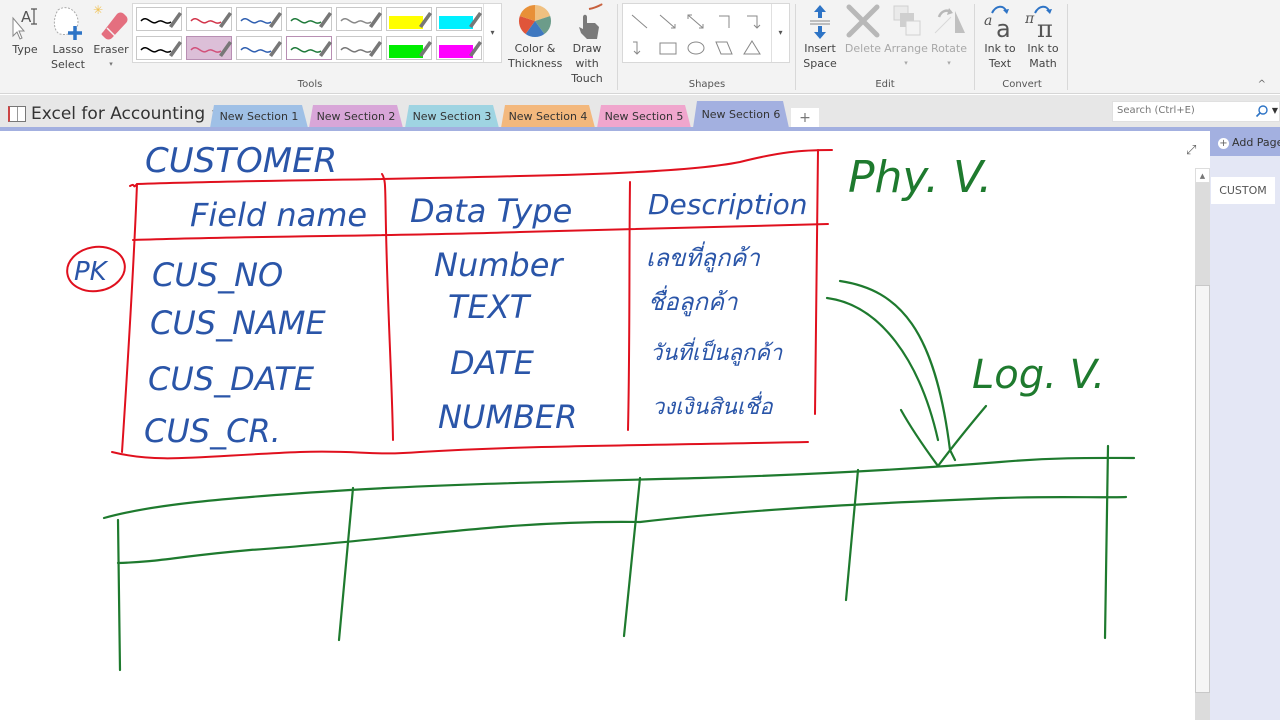  What do you see at coordinates (492, 33) in the screenshot?
I see `pen-gallery-more-button: ▾` at bounding box center [492, 33].